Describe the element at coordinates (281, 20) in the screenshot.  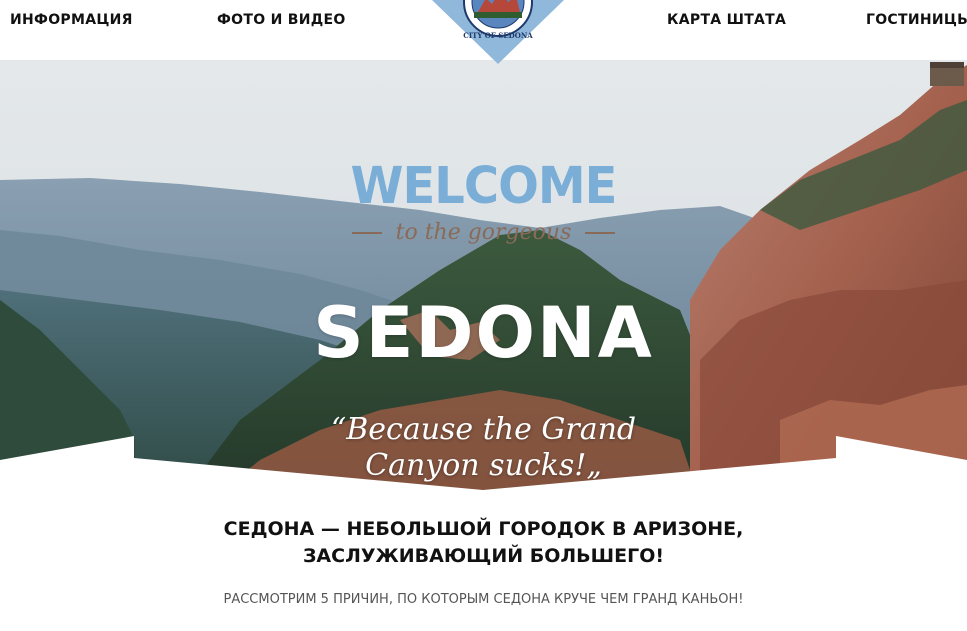
I see `nav-item-photo-video: ФОТО И ВИДЕО` at that location.